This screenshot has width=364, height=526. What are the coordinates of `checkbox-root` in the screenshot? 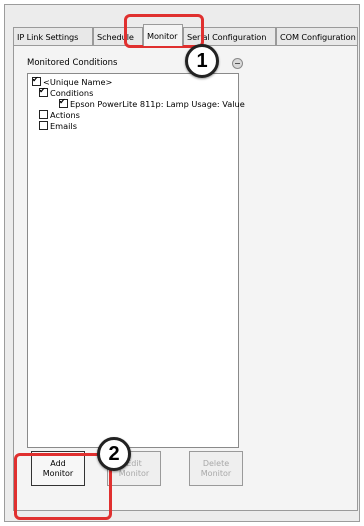 It's located at (36, 80).